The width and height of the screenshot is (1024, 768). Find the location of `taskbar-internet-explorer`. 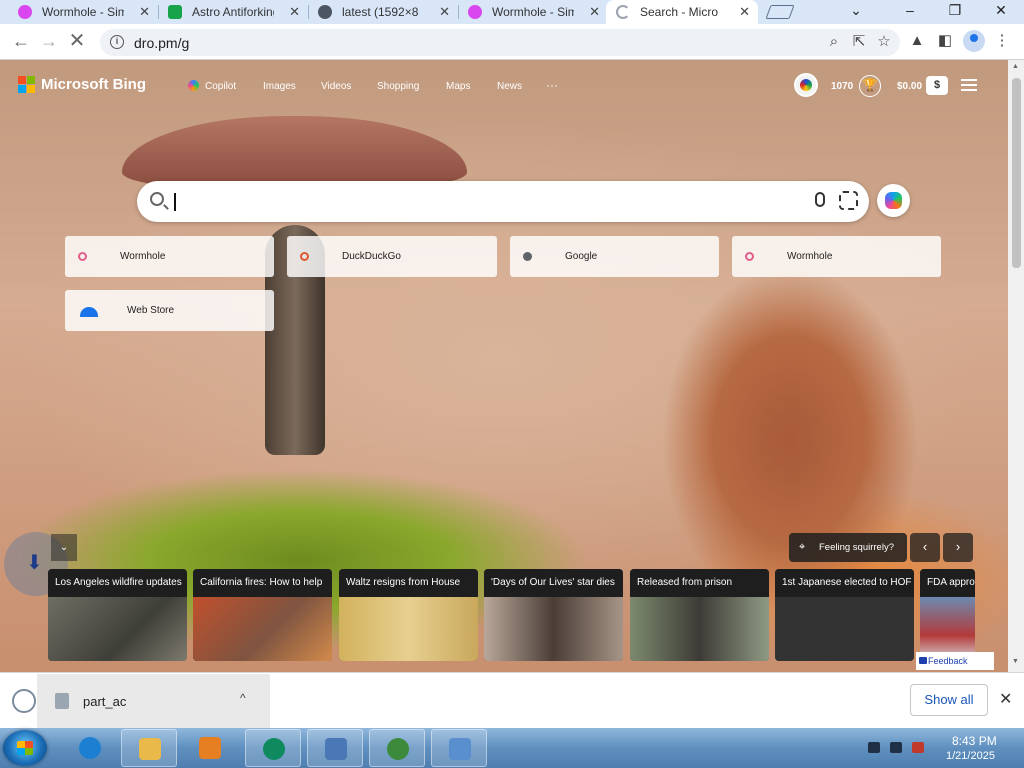

taskbar-internet-explorer is located at coordinates (90, 748).